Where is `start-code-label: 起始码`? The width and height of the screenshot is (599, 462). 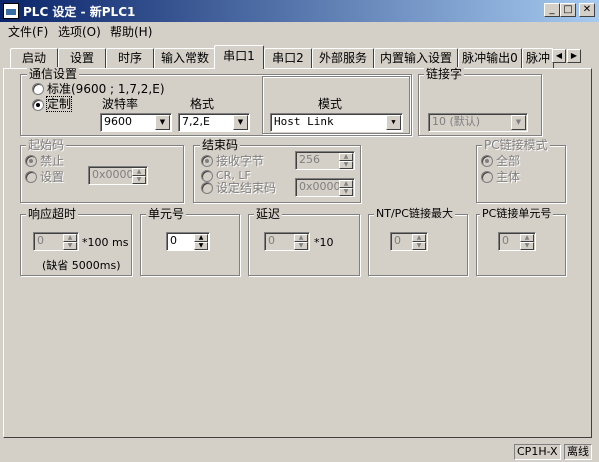
start-code-label: 起始码 is located at coordinates (46, 145).